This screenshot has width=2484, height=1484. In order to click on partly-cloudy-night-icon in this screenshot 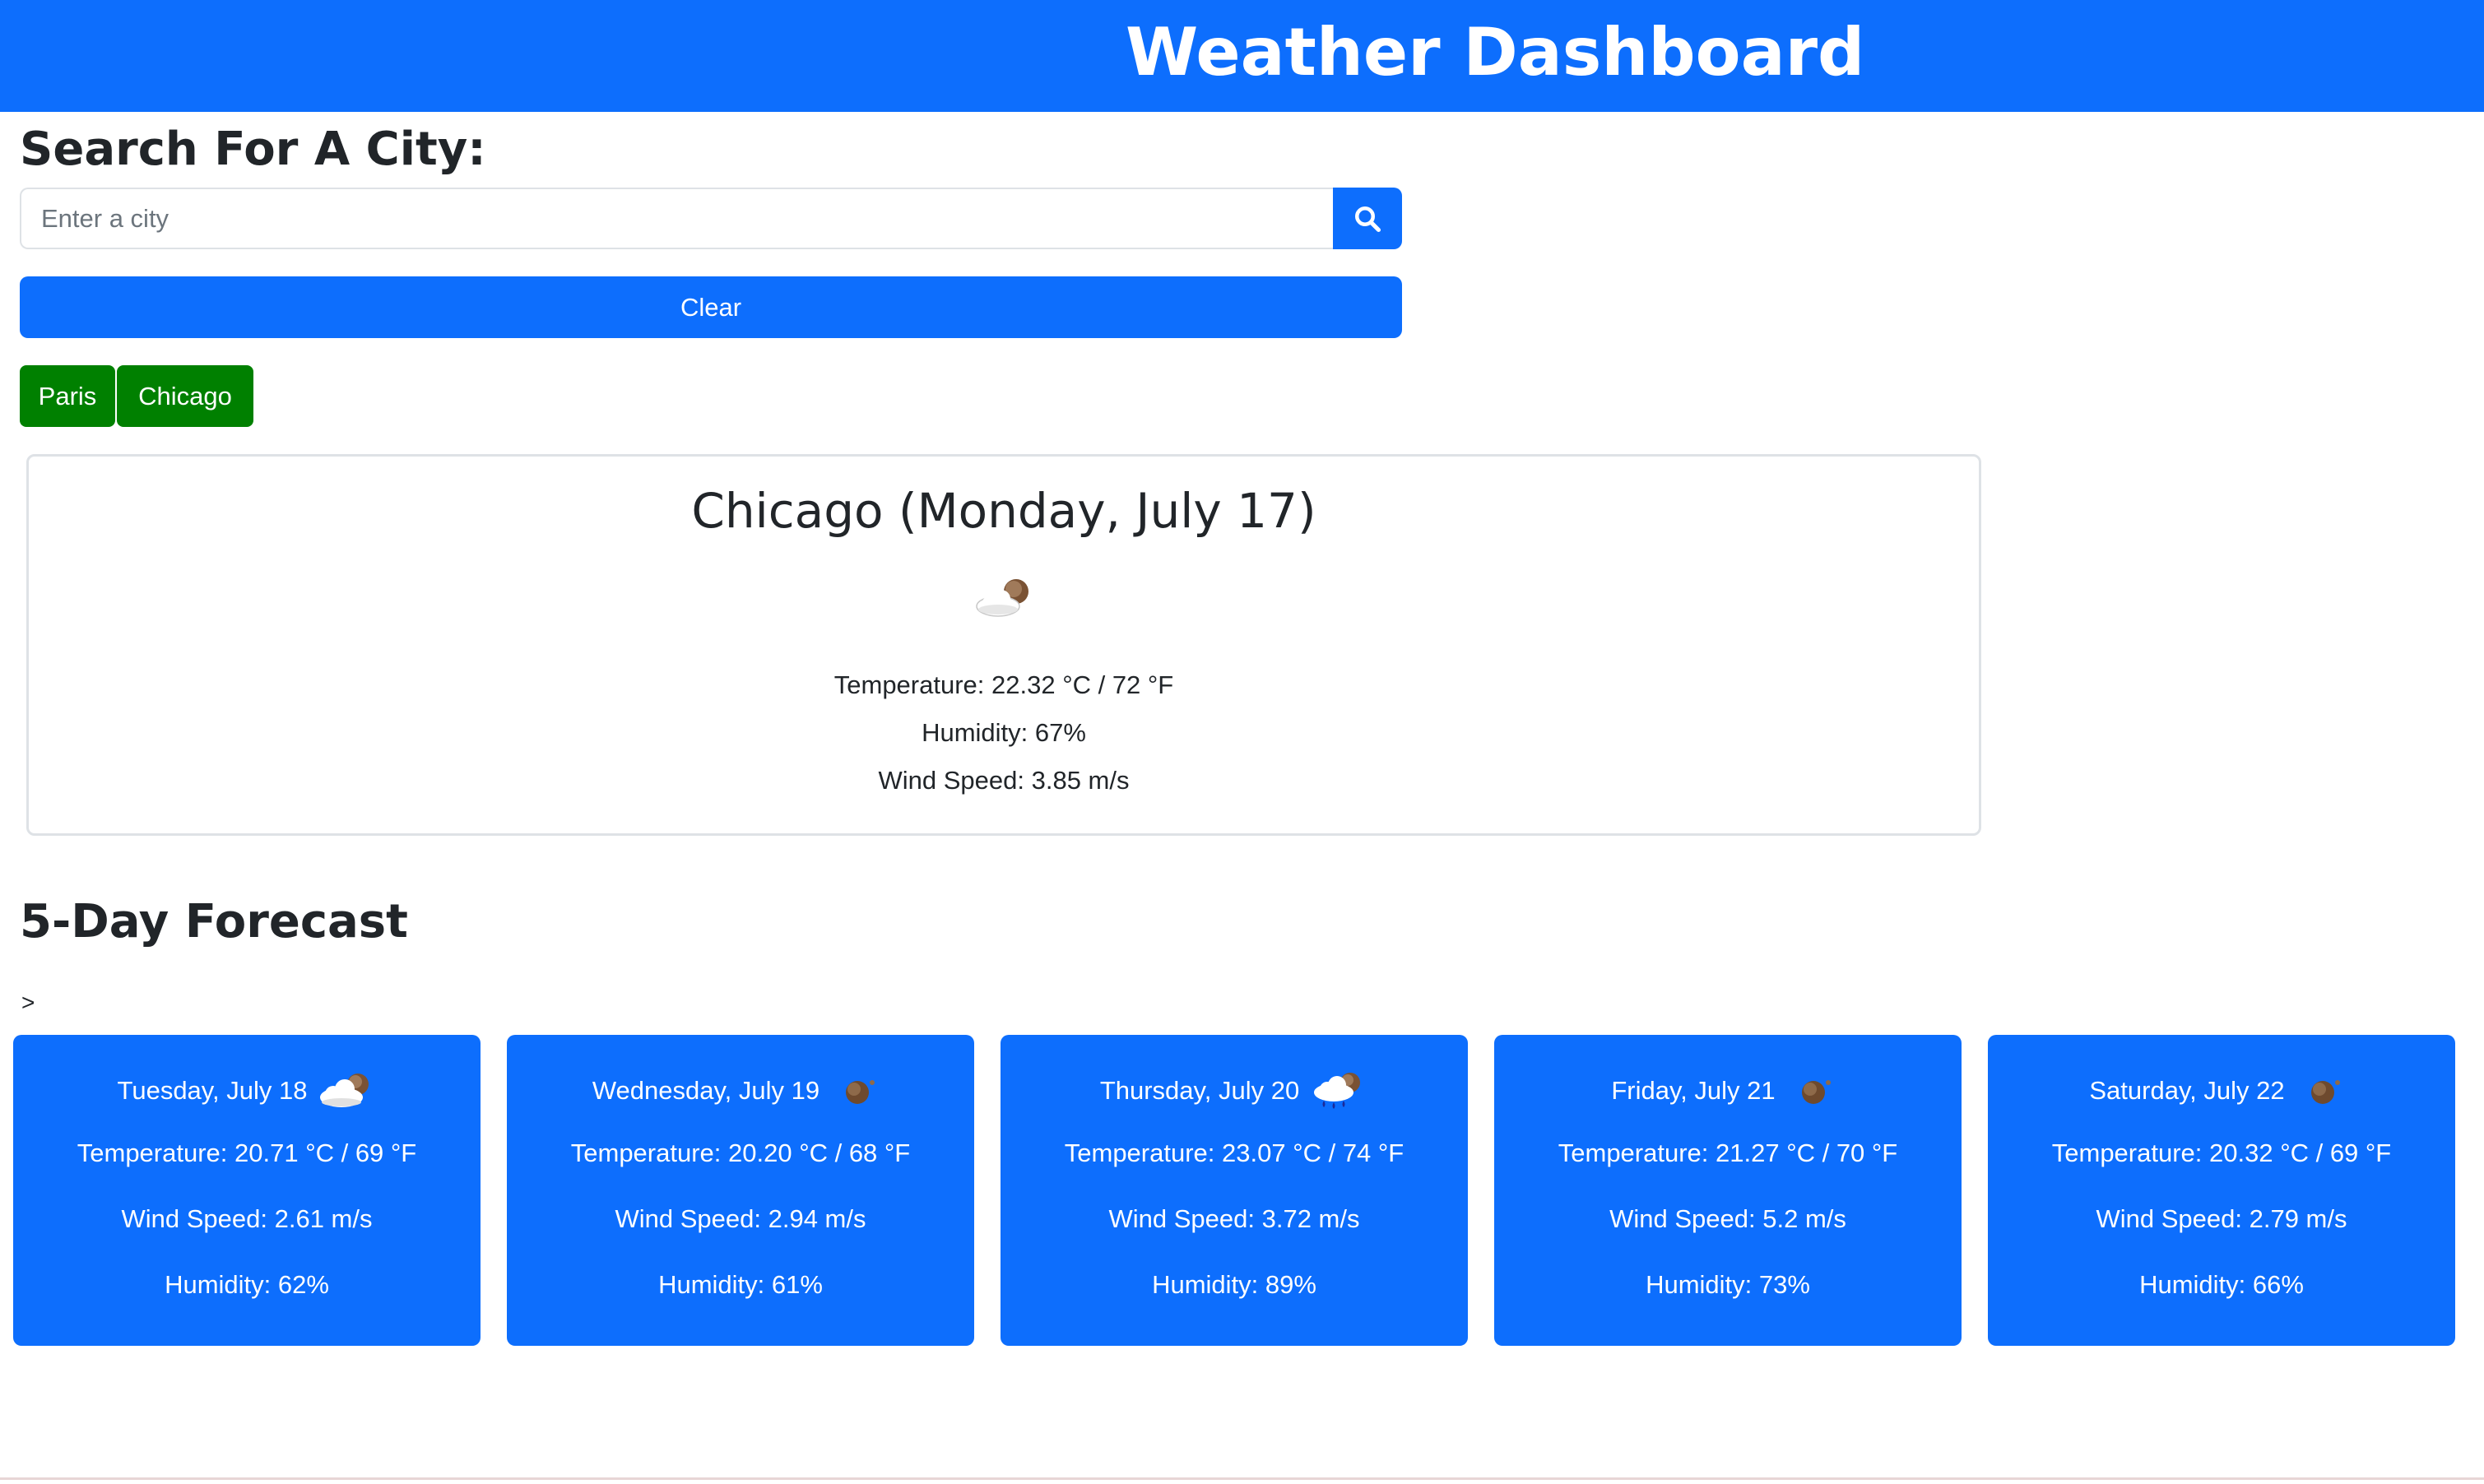, I will do `click(1002, 598)`.